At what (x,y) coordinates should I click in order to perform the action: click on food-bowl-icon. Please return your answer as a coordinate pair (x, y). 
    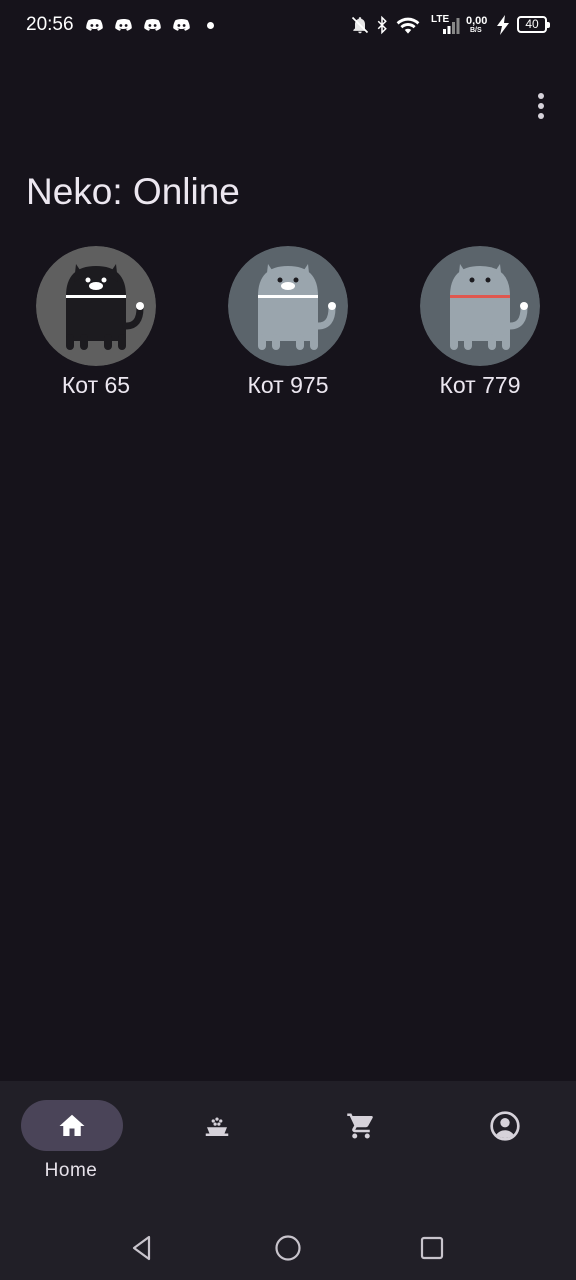
    Looking at the image, I should click on (217, 1126).